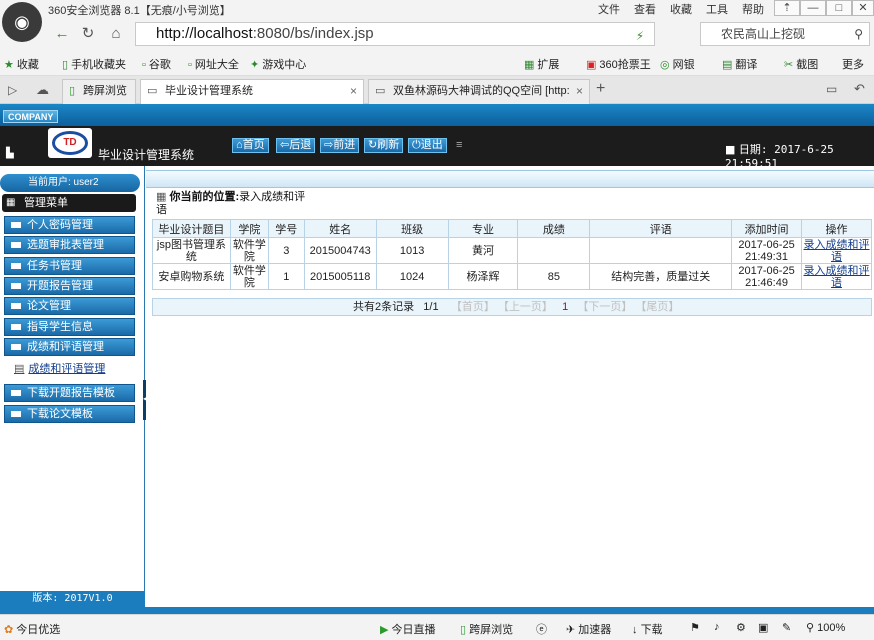 The height and width of the screenshot is (640, 874). Describe the element at coordinates (661, 250) in the screenshot. I see `cell-comment` at that location.